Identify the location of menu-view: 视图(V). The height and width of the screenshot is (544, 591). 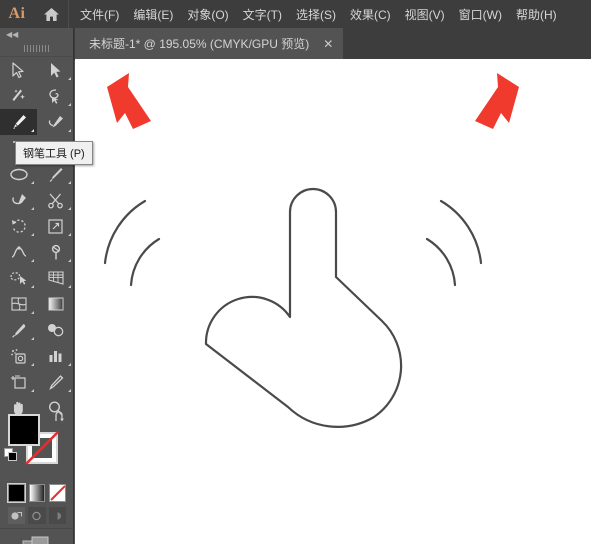
(425, 14).